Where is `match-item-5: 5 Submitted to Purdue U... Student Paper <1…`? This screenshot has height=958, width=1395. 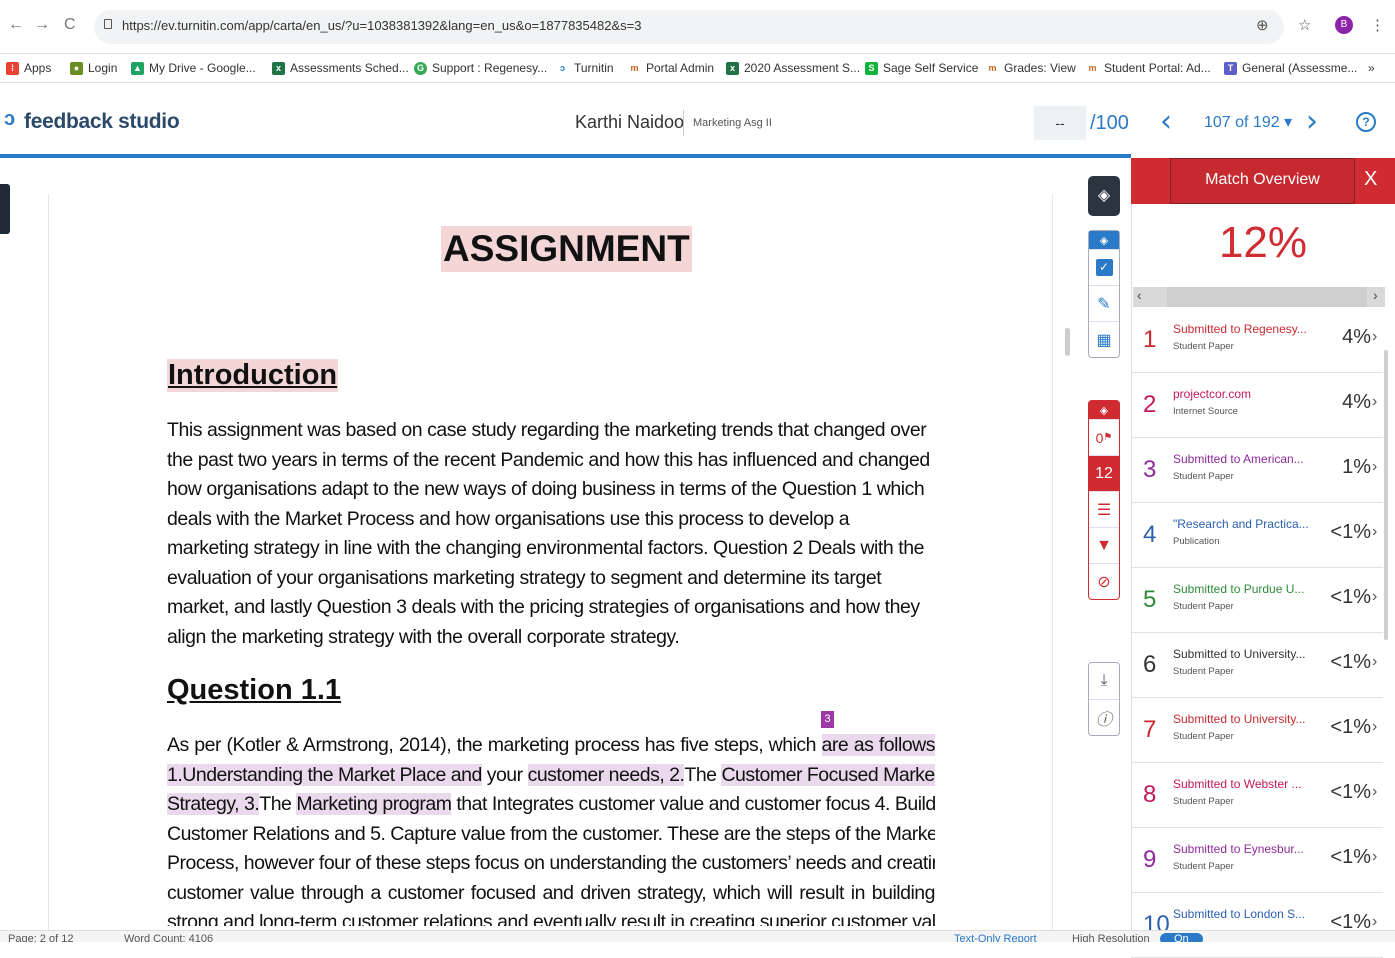
match-item-5: 5 Submitted to Purdue U... Student Paper <1… is located at coordinates (1257, 600).